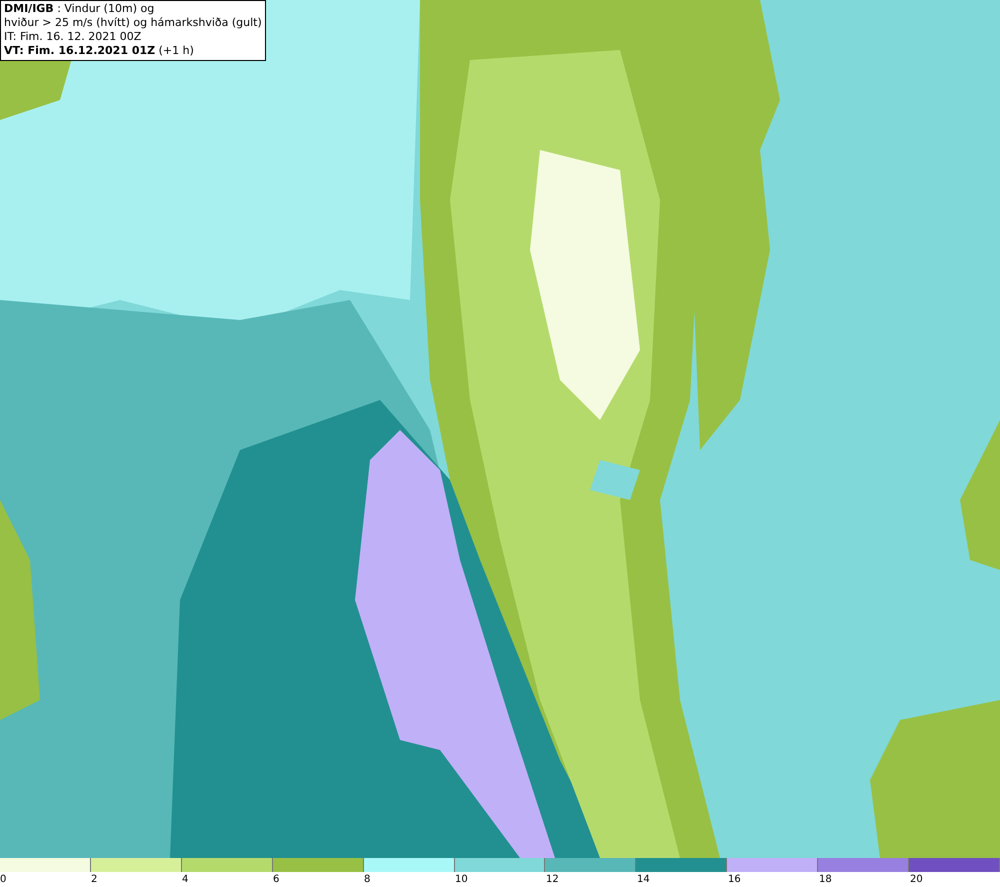 The image size is (1000, 887). What do you see at coordinates (94, 880) in the screenshot?
I see `legend-label: 2` at bounding box center [94, 880].